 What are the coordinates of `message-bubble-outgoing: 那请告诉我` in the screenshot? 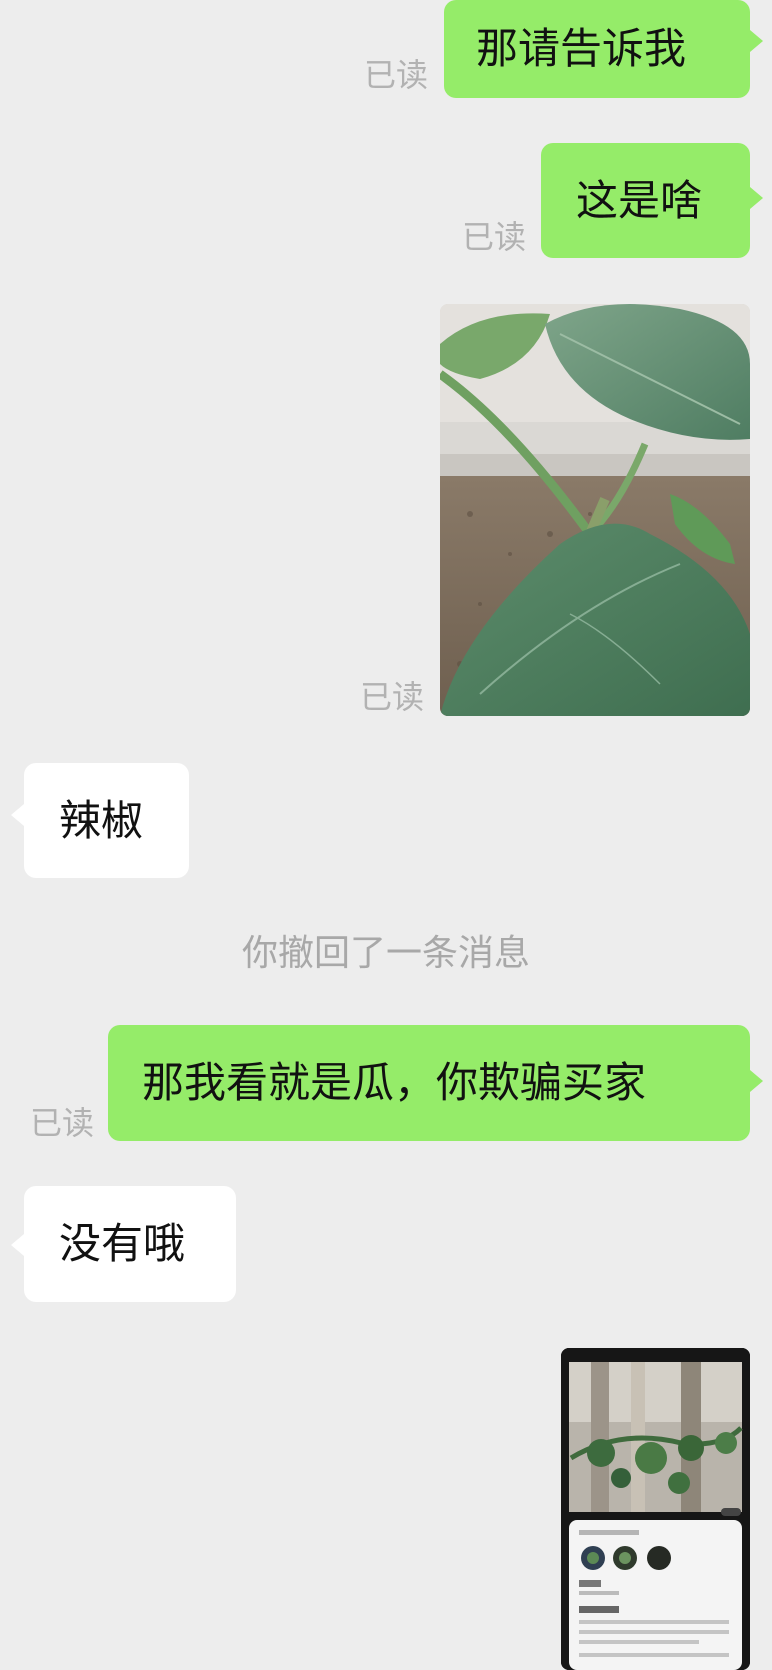 It's located at (597, 49).